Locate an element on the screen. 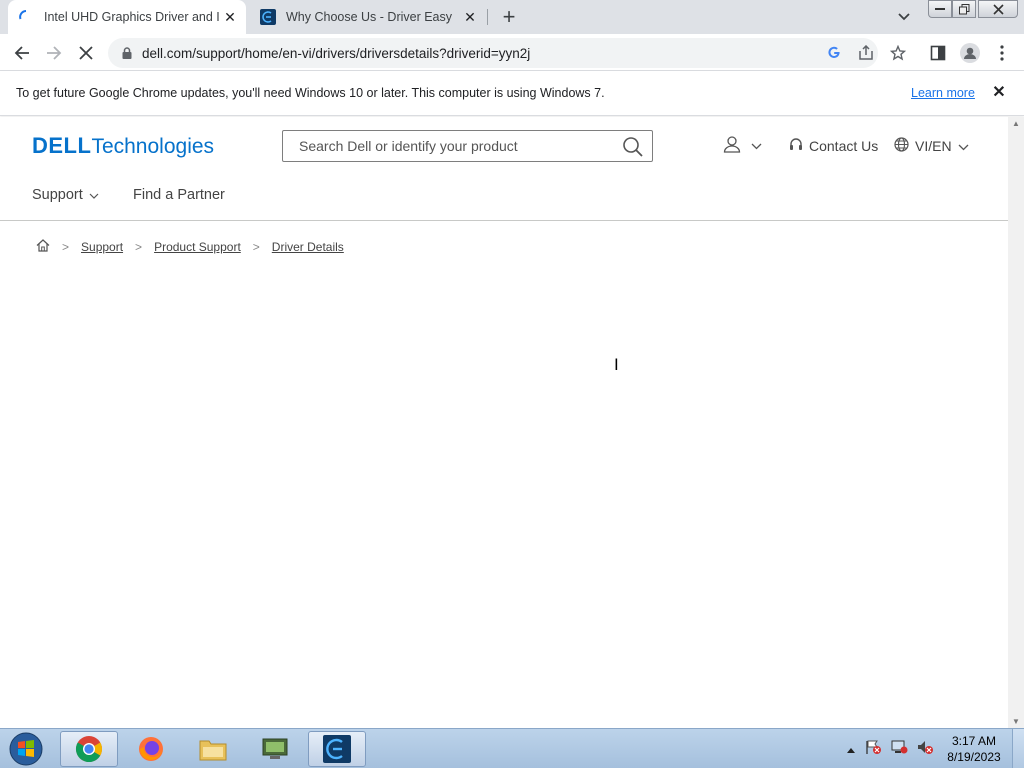 The width and height of the screenshot is (1024, 768). tab-title: Why Choose Us - Driver Easy is located at coordinates (369, 17).